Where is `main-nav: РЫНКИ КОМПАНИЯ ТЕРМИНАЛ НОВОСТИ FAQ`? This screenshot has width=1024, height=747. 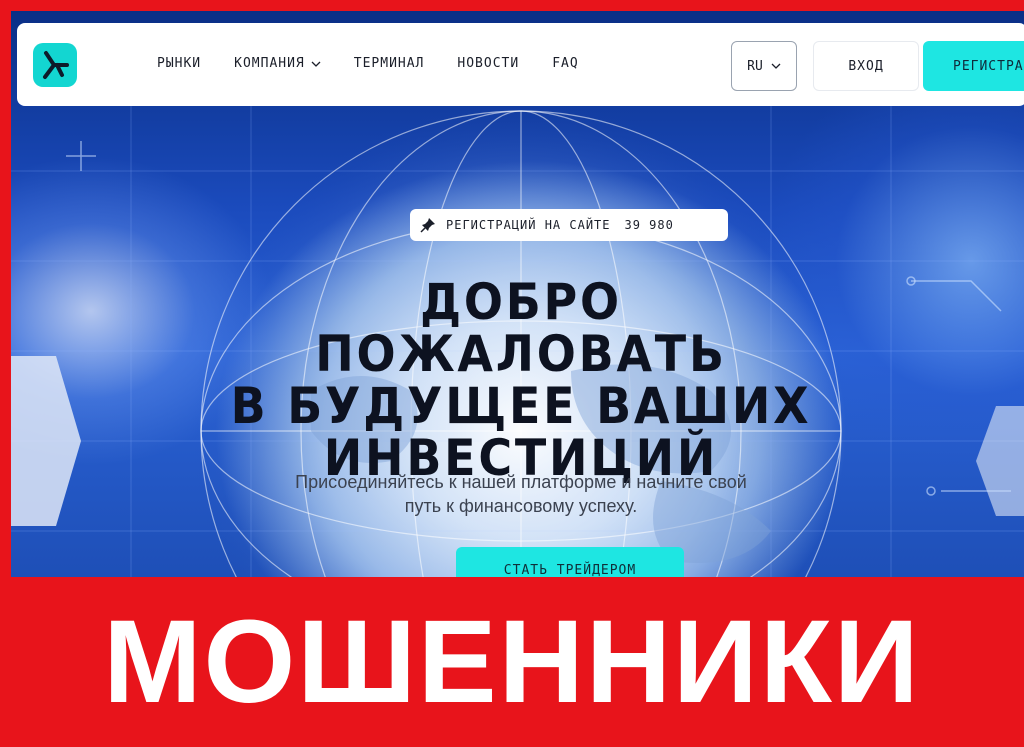
main-nav: РЫНКИ КОМПАНИЯ ТЕРМИНАЛ НОВОСТИ FAQ is located at coordinates (384, 63).